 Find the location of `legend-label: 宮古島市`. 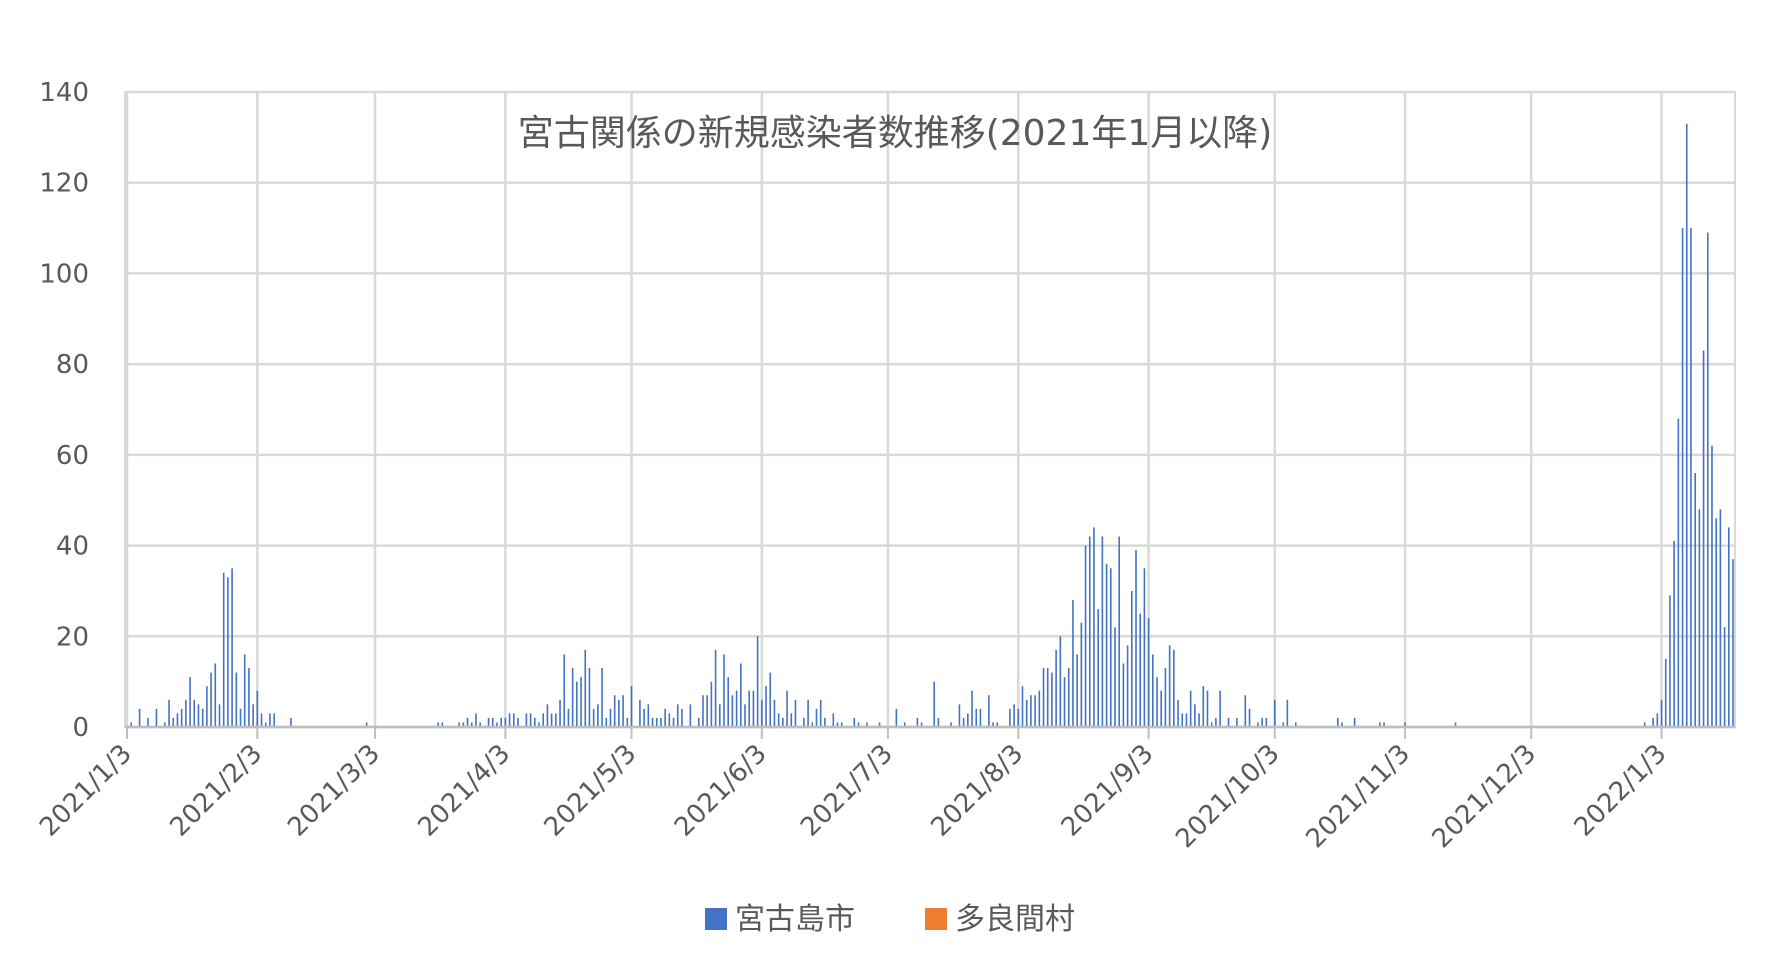

legend-label: 宮古島市 is located at coordinates (795, 919).